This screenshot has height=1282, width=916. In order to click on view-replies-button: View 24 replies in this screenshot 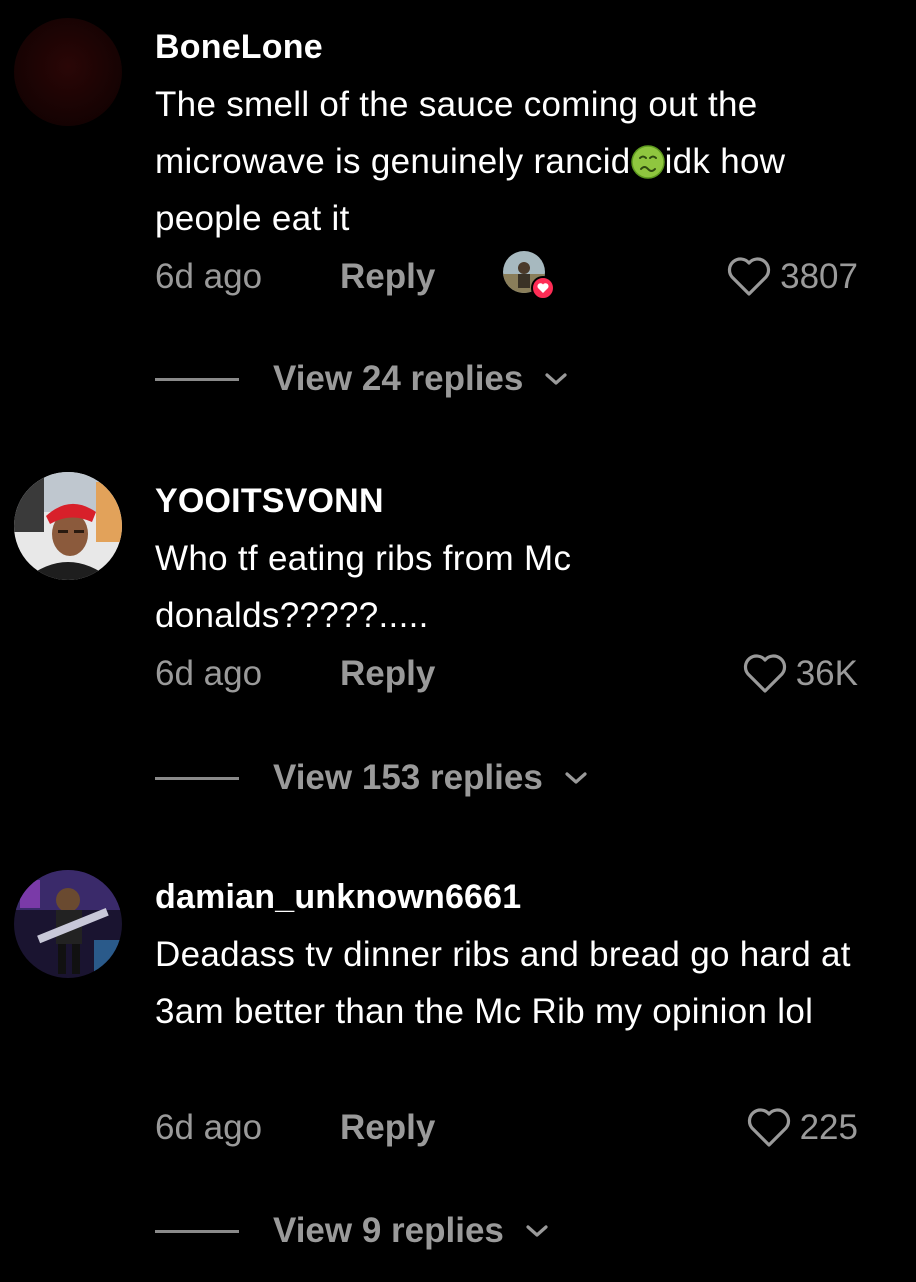, I will do `click(362, 379)`.